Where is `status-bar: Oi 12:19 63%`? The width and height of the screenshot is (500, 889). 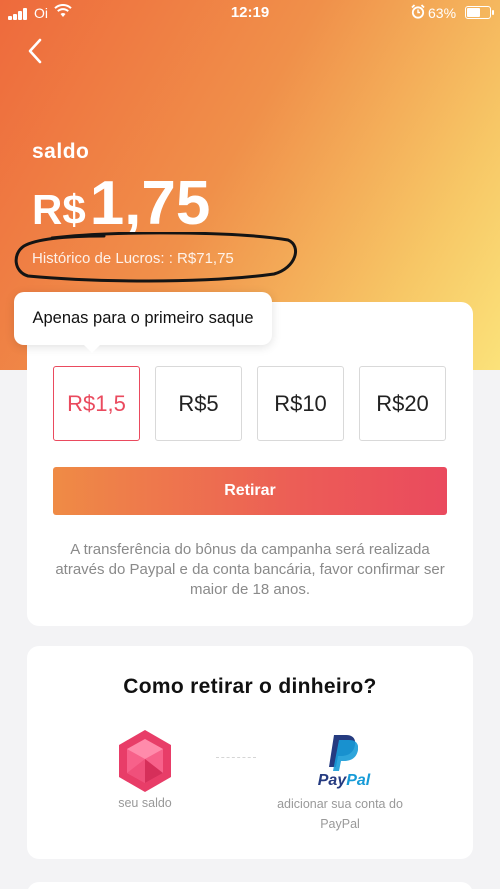
status-bar: Oi 12:19 63% is located at coordinates (250, 13).